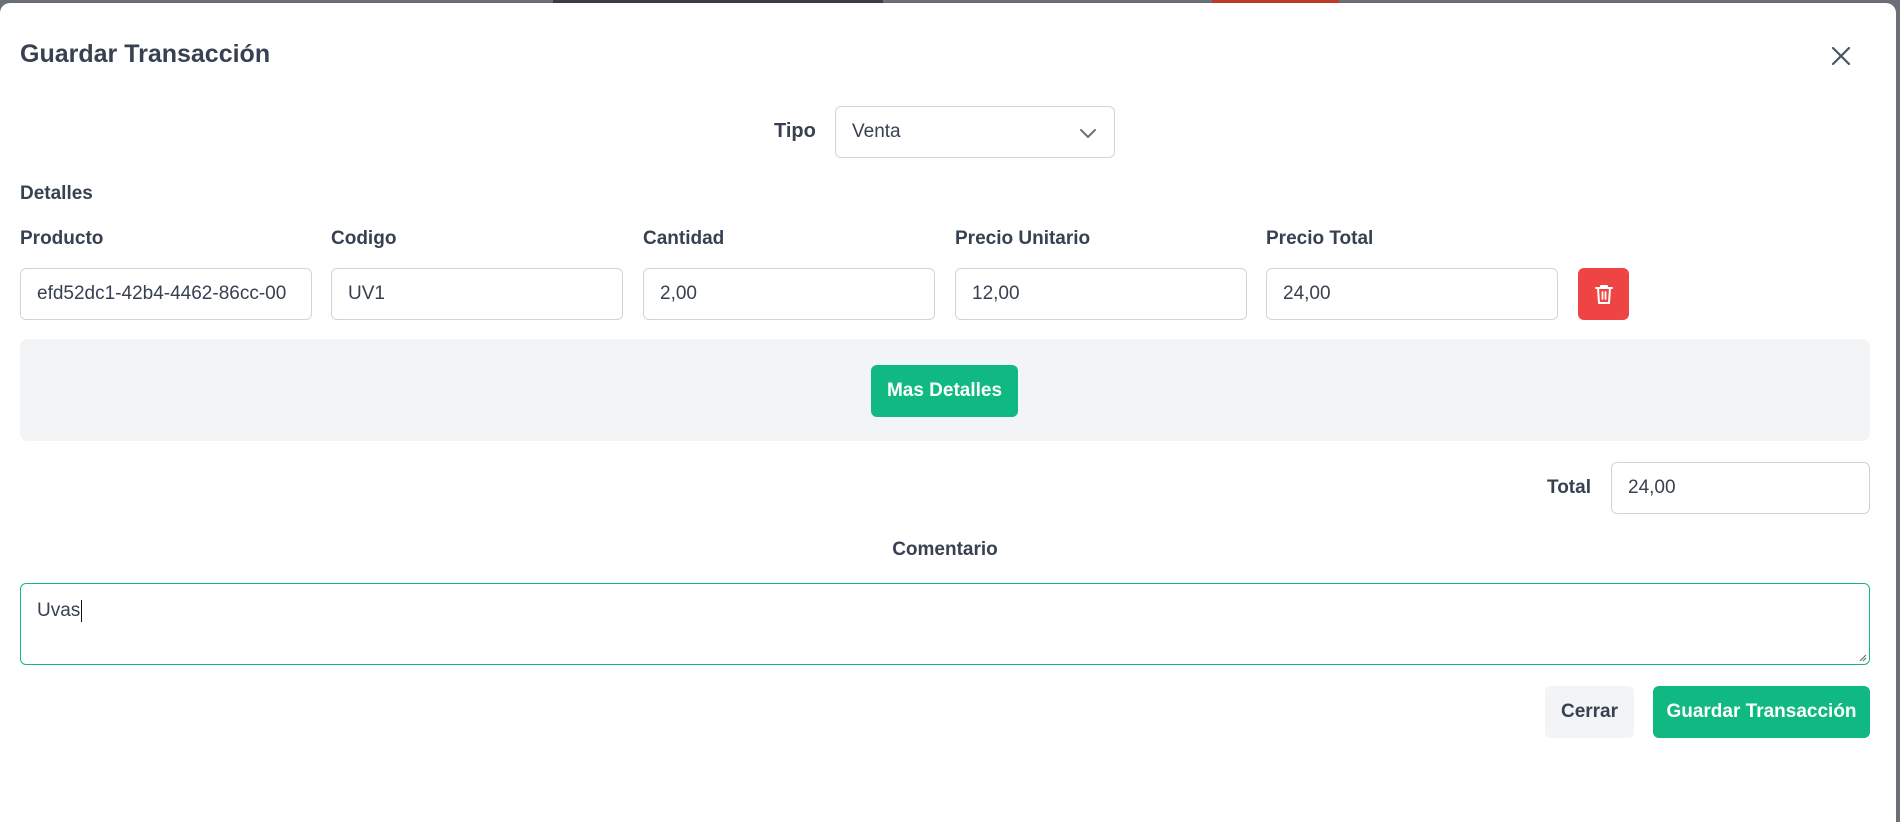  Describe the element at coordinates (975, 132) in the screenshot. I see `tipo-select: Venta` at that location.